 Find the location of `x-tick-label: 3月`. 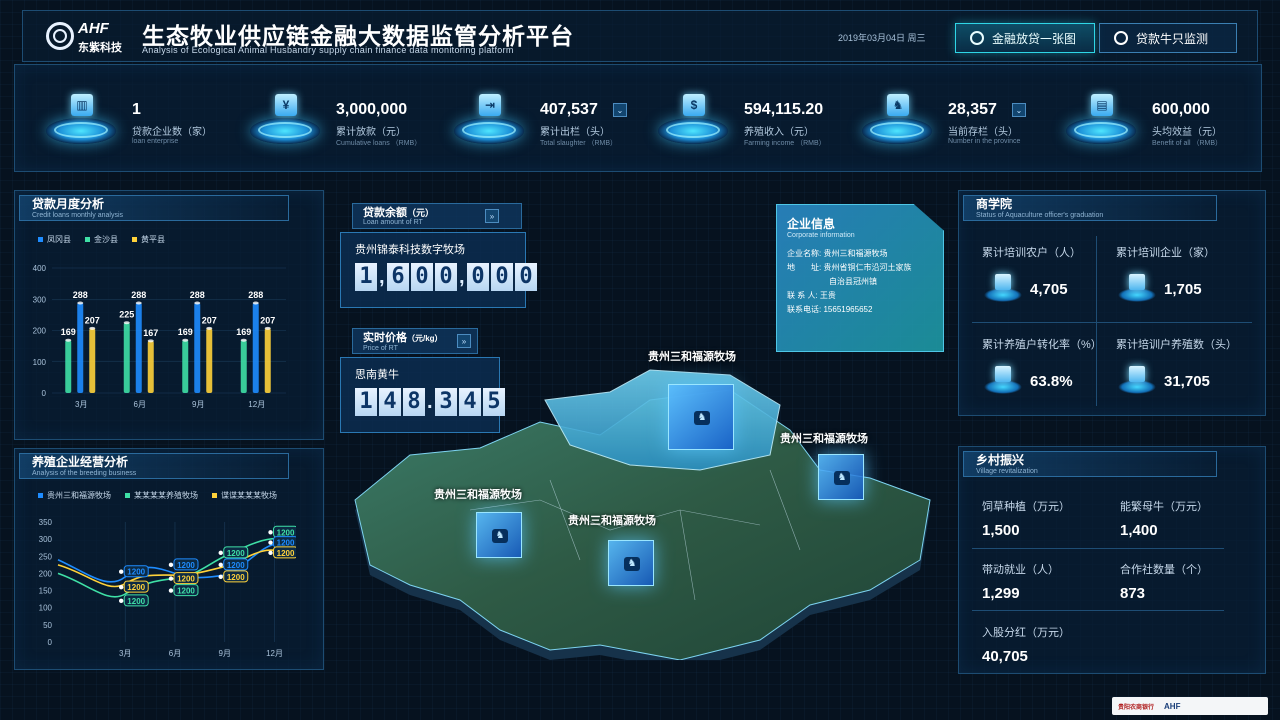

x-tick-label: 3月 is located at coordinates (125, 653).